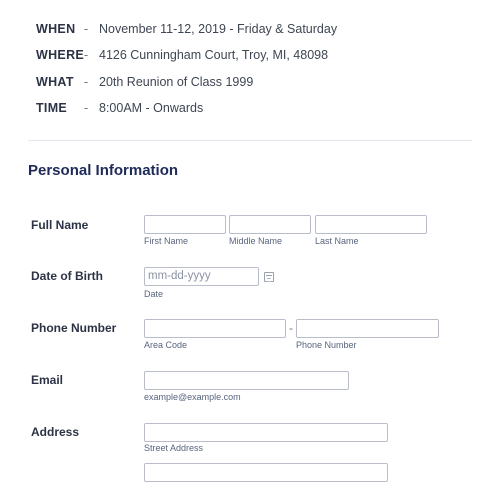  What do you see at coordinates (214, 55) in the screenshot?
I see `event-value: 4126 Cunningham Court, Troy, MI, 48098` at bounding box center [214, 55].